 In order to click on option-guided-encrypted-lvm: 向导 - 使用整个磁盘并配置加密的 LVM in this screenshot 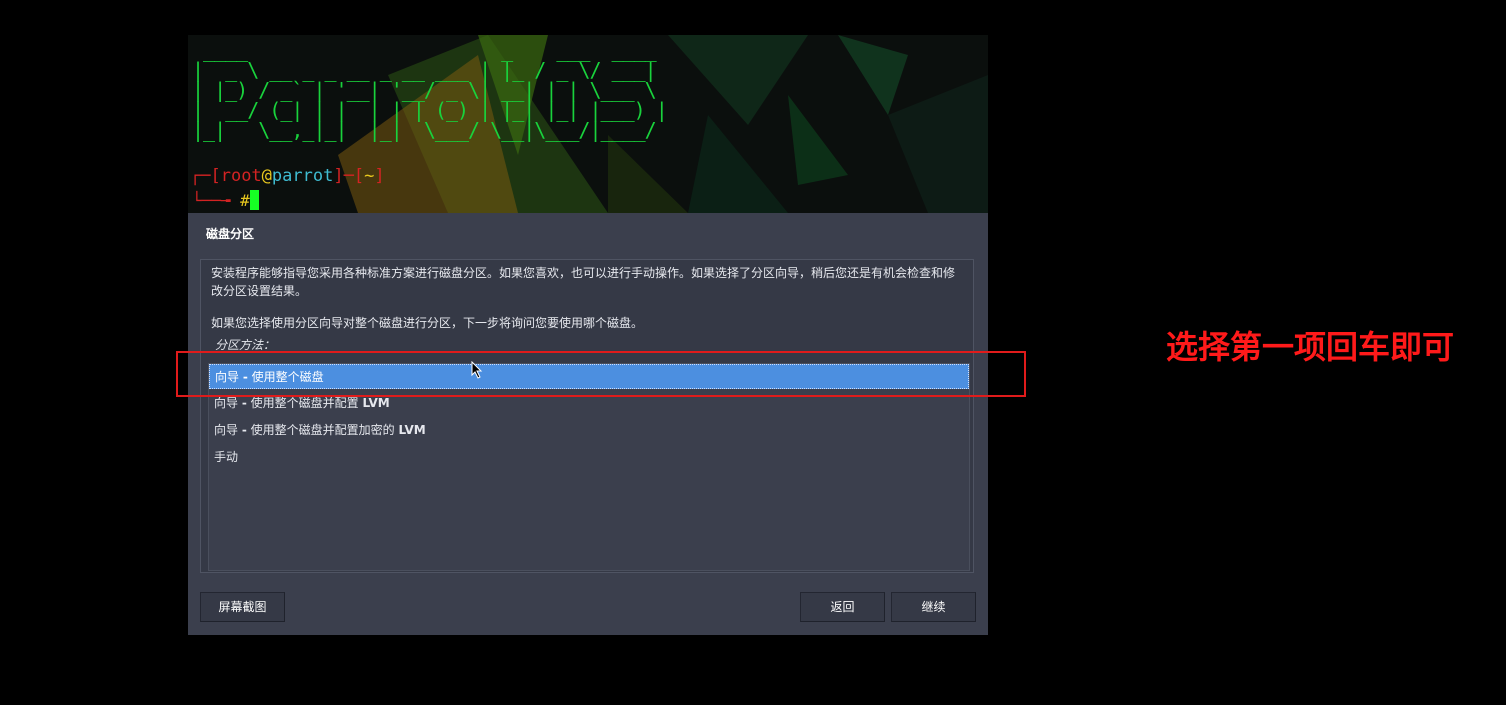, I will do `click(589, 430)`.